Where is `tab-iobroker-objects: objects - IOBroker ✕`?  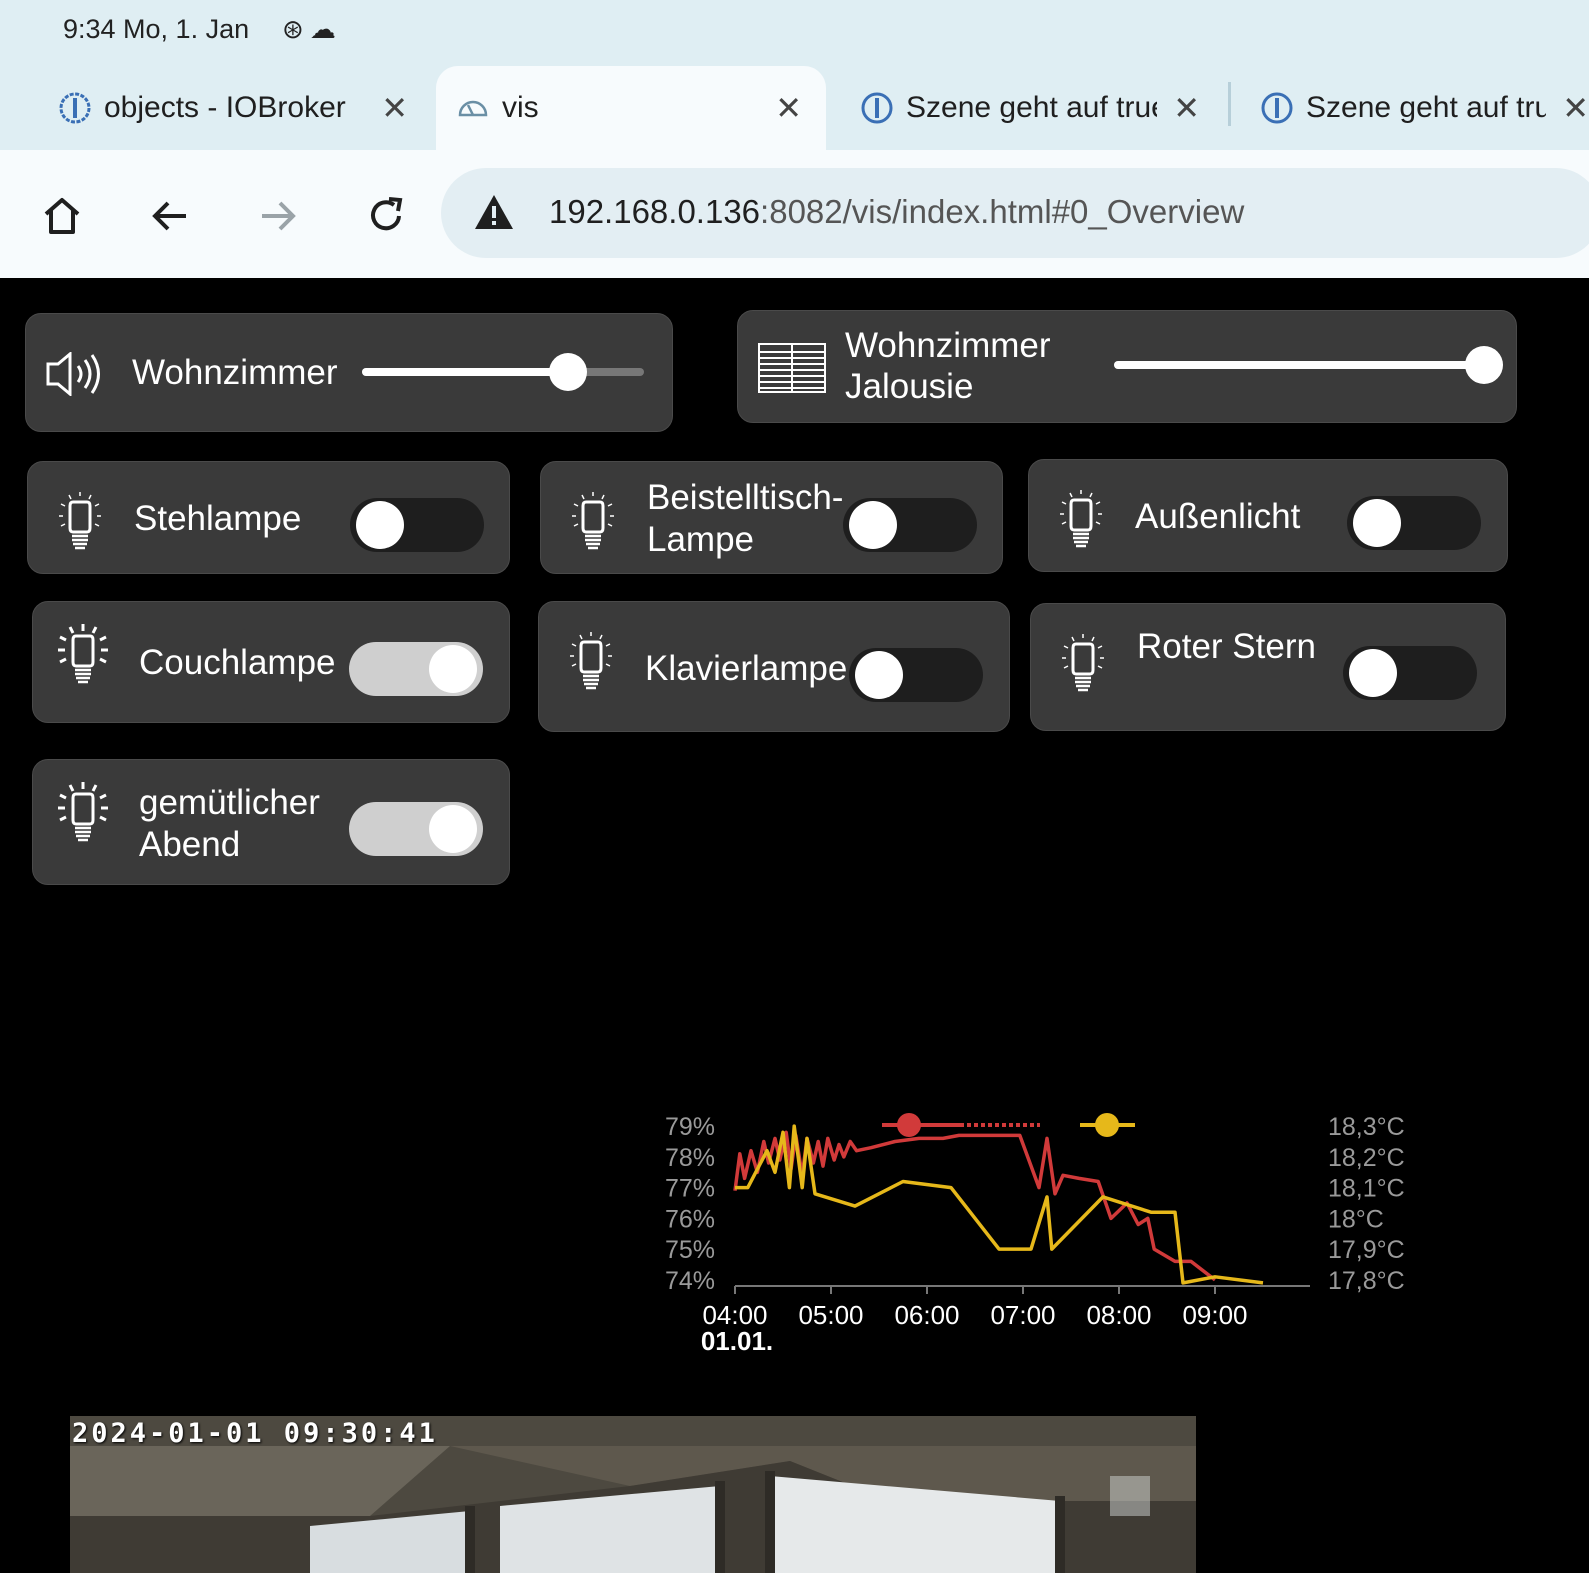 tab-iobroker-objects: objects - IOBroker ✕ is located at coordinates (233, 108).